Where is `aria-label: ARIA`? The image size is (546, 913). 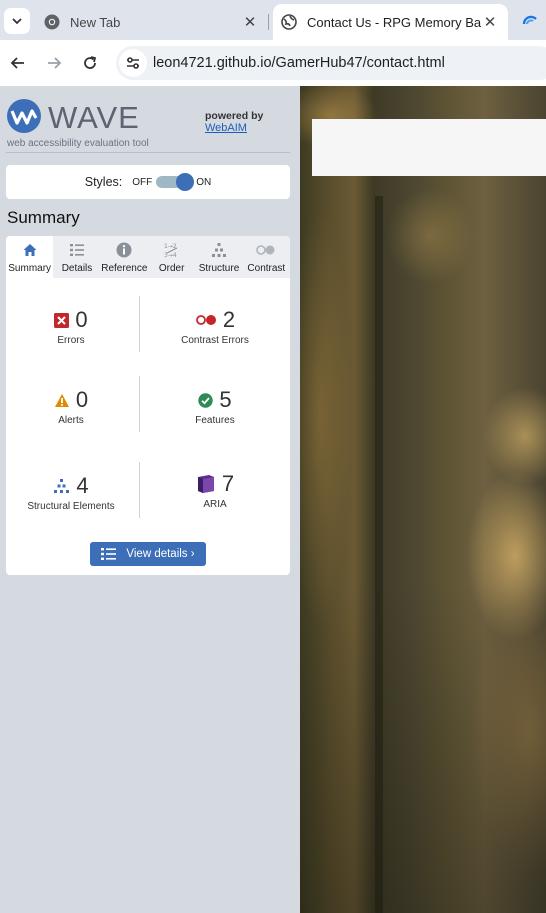
aria-label: ARIA is located at coordinates (215, 504).